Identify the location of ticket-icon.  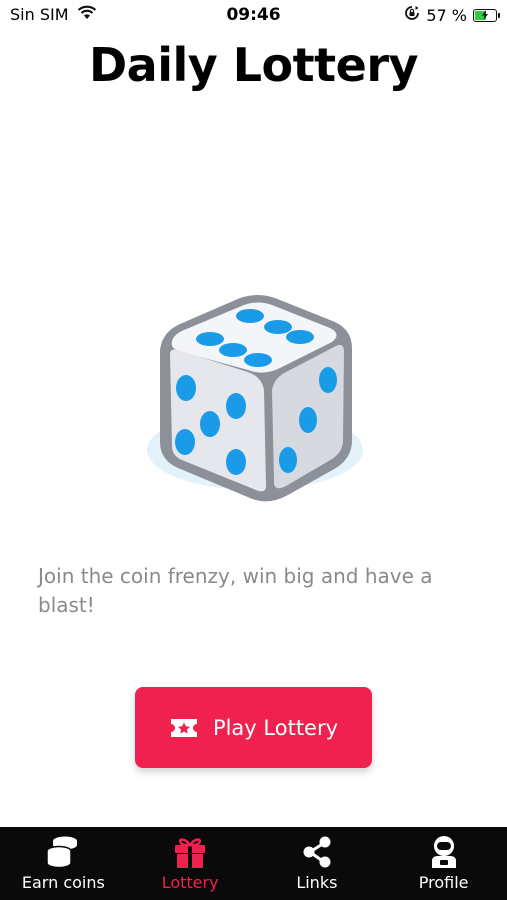
(184, 728).